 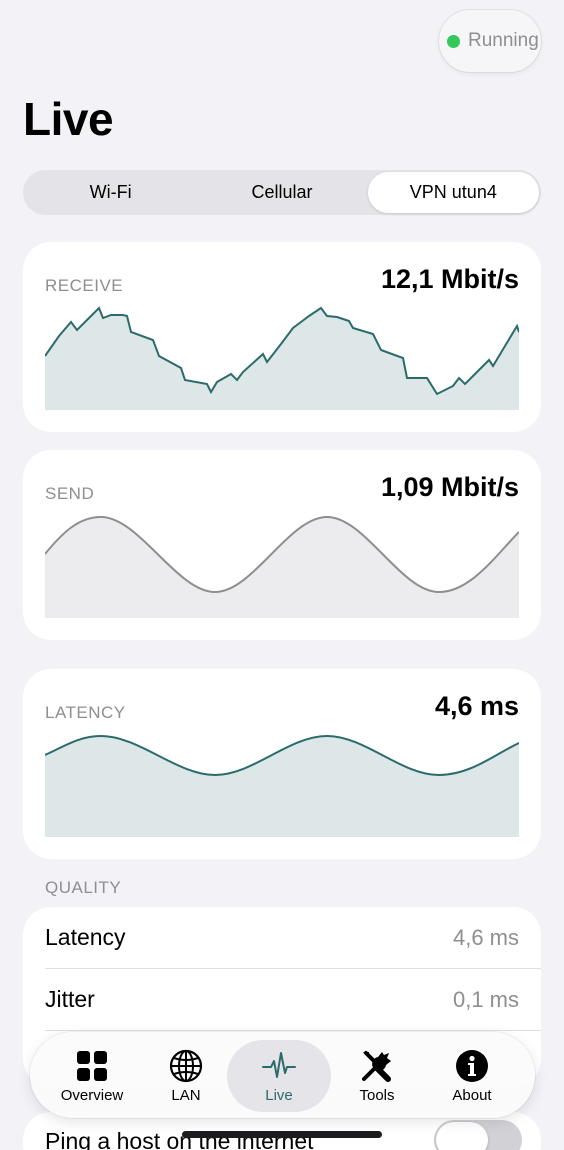 I want to click on ping-toggle, so click(x=478, y=1135).